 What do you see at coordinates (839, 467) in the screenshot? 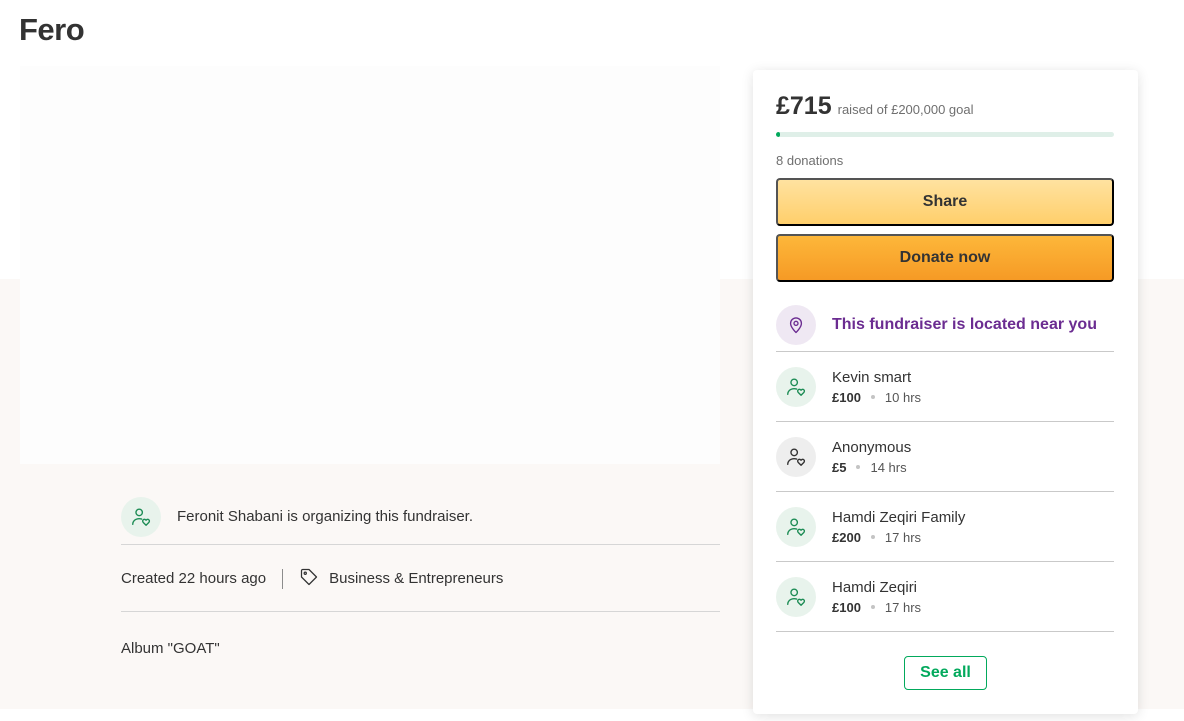
I see `donation-amount: £5` at bounding box center [839, 467].